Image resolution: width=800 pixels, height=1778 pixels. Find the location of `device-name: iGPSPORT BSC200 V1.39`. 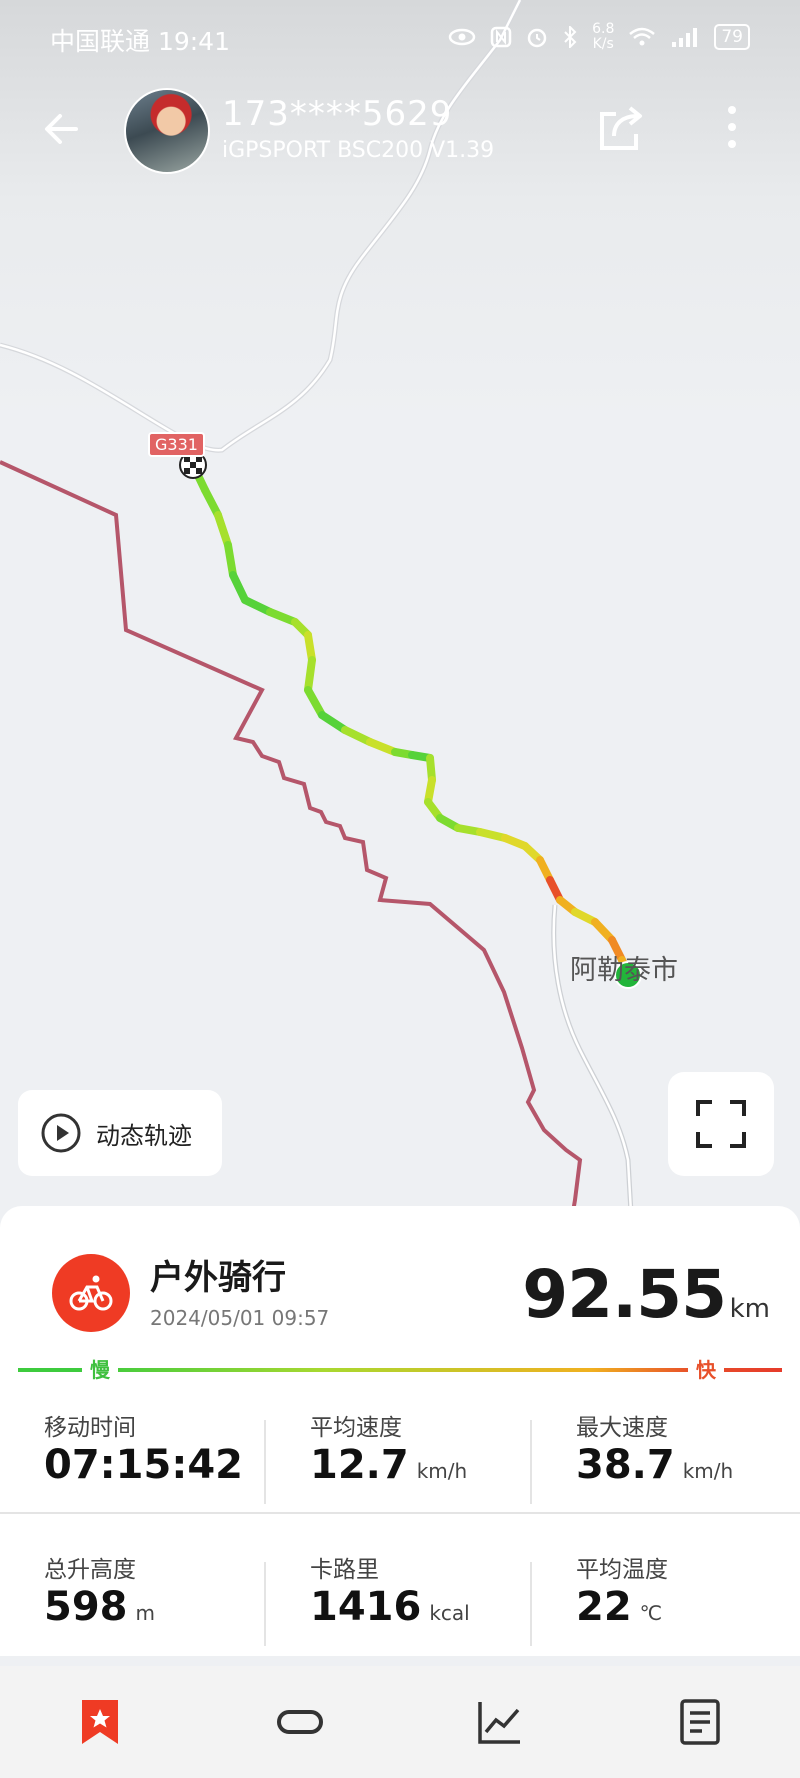

device-name: iGPSPORT BSC200 V1.39 is located at coordinates (358, 150).